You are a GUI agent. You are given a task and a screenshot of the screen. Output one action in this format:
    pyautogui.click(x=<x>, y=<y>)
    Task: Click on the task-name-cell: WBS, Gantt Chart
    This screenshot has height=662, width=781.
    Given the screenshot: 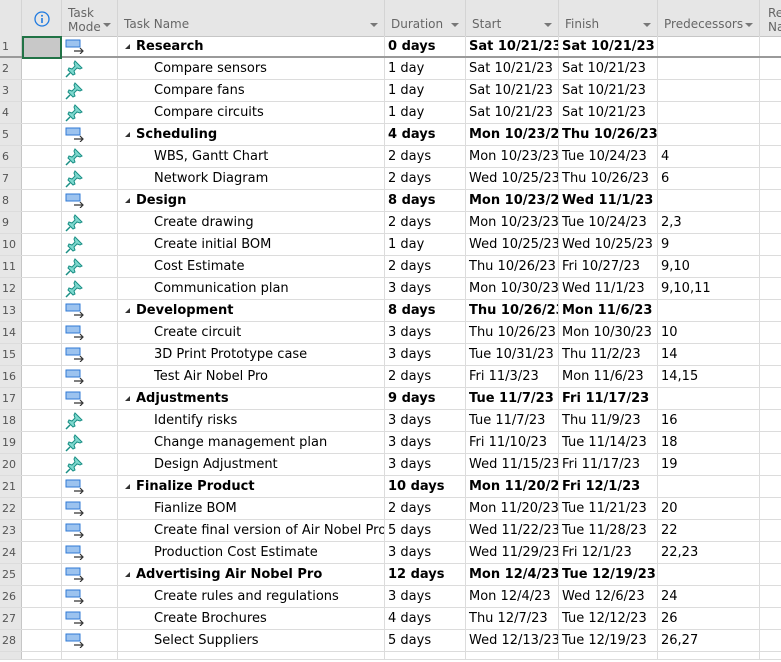 What is the action you would take?
    pyautogui.click(x=251, y=156)
    